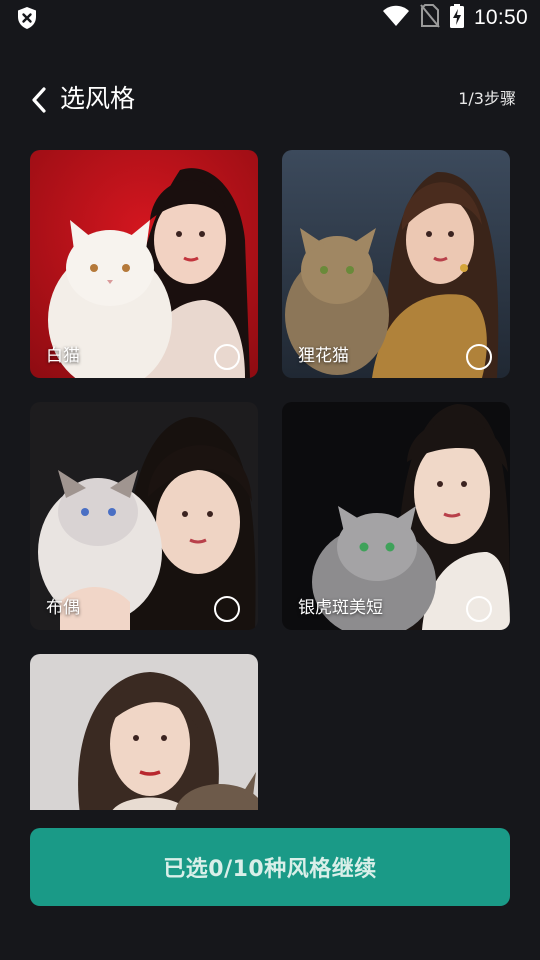 The width and height of the screenshot is (540, 960). I want to click on style-card-ragdoll: 布偶, so click(144, 516).